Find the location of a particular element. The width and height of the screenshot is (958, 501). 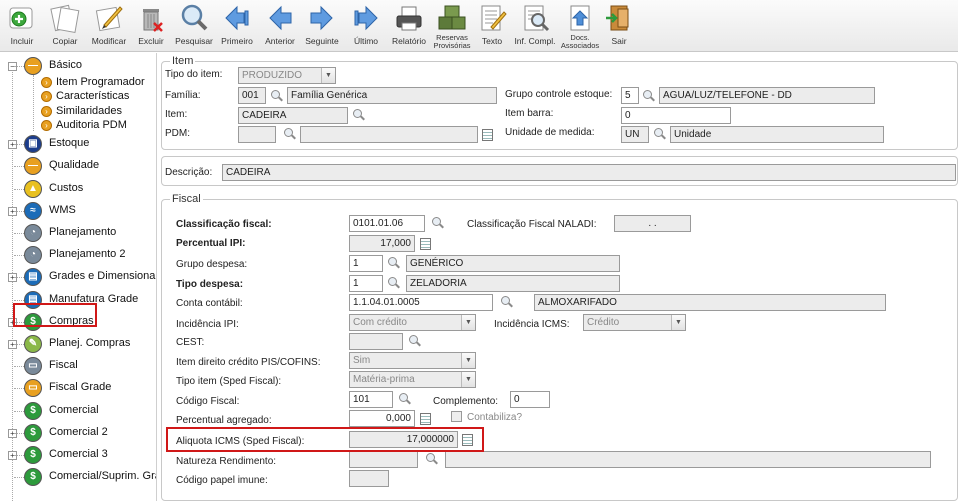

search-icon is located at coordinates (194, 18).